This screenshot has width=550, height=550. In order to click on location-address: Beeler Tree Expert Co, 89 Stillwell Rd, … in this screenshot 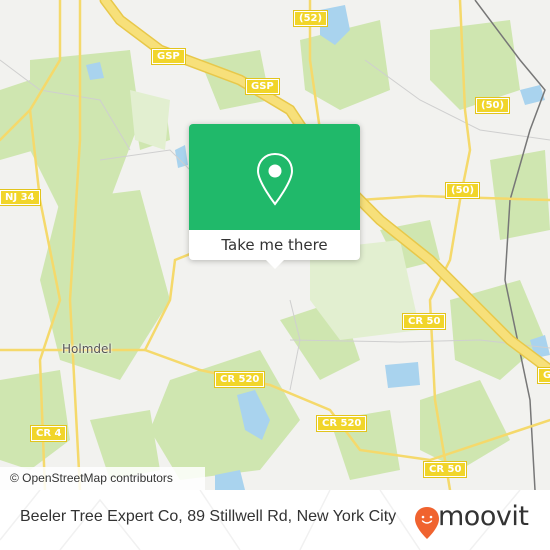, I will do `click(208, 516)`.